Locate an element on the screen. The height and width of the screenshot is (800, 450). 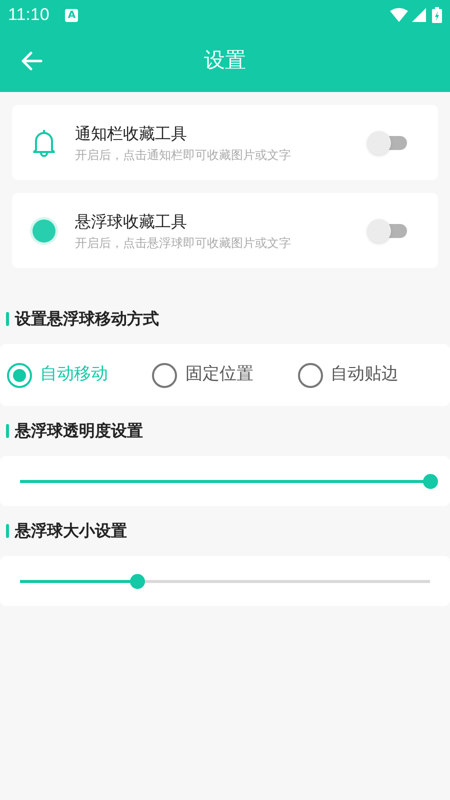
radio-option: 固定位置 is located at coordinates (225, 375).